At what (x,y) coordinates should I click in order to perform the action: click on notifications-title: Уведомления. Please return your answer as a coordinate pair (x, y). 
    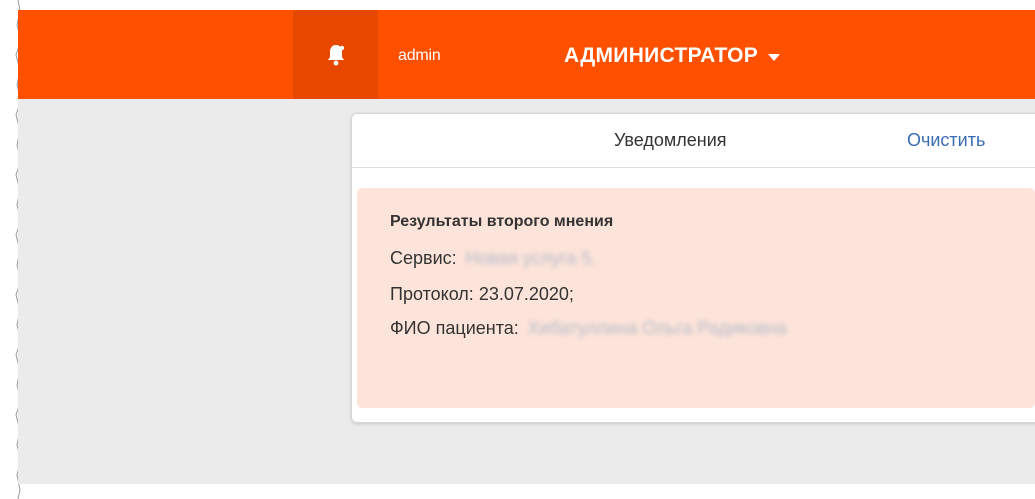
    Looking at the image, I should click on (670, 140).